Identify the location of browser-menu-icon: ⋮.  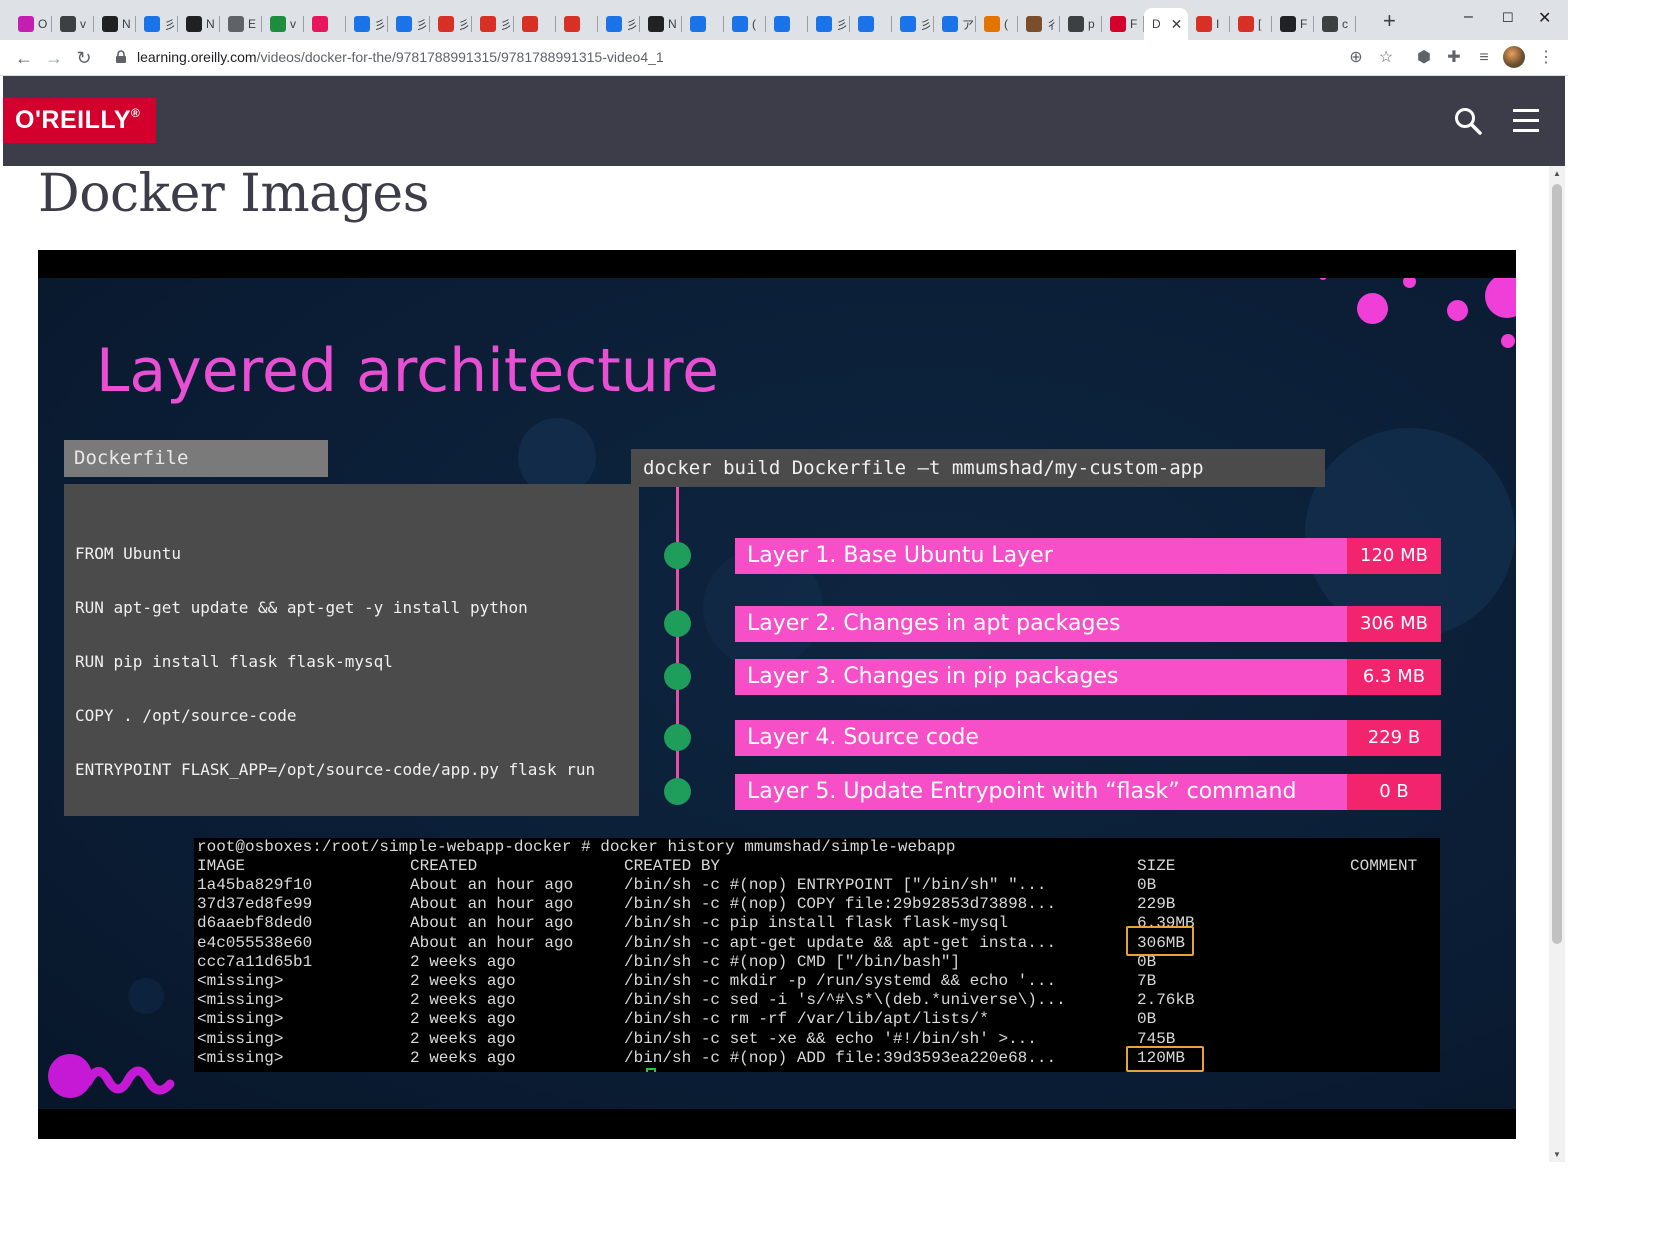
(1546, 58).